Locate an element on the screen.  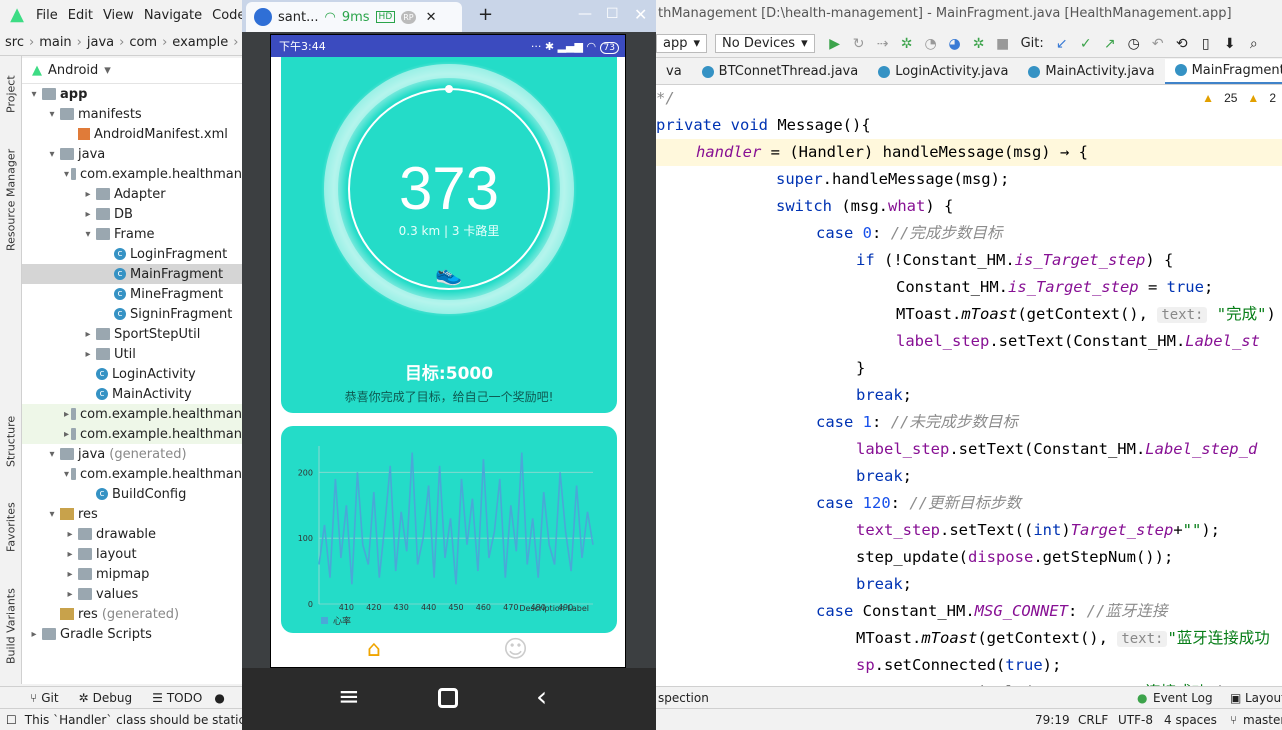
tree-item: ▸ mipmap is located at coordinates (132, 574).